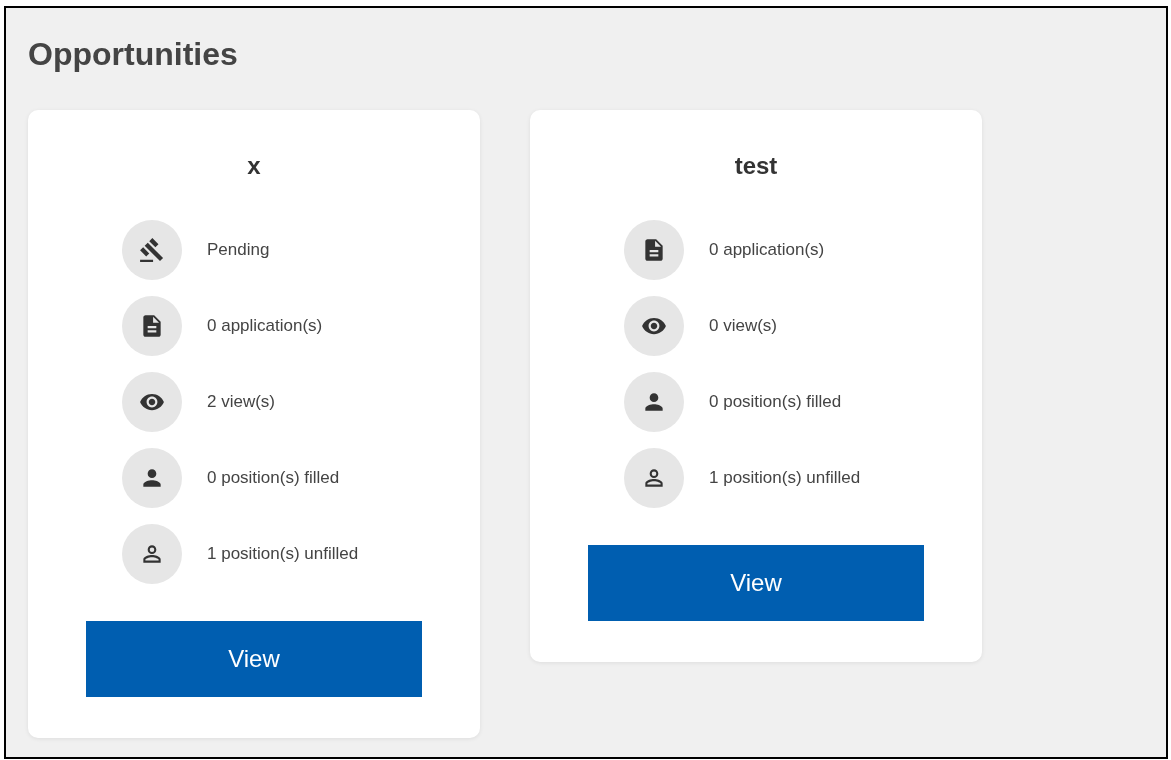 This screenshot has height=760, width=1171. Describe the element at coordinates (133, 54) in the screenshot. I see `page-title: Opportunities` at that location.